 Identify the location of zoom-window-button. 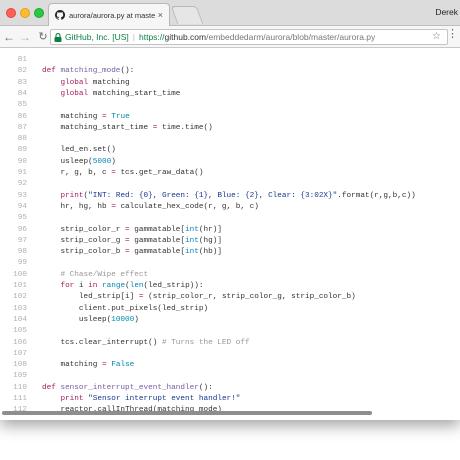
(39, 13).